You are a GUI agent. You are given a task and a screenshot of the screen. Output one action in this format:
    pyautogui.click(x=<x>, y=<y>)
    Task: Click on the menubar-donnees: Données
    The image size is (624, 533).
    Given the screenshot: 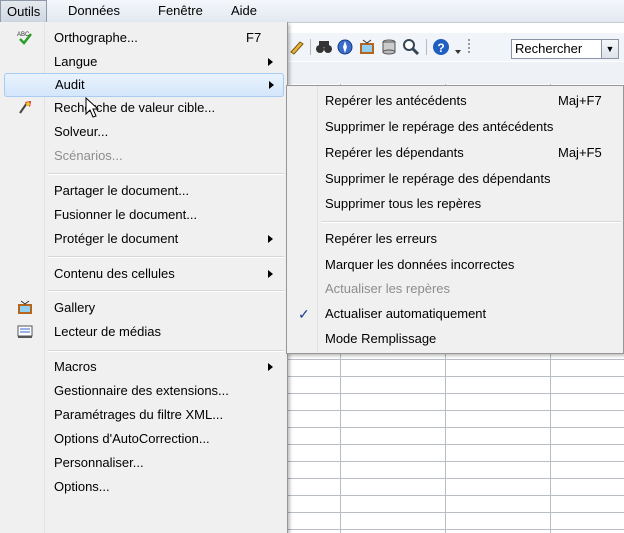 What is the action you would take?
    pyautogui.click(x=94, y=11)
    